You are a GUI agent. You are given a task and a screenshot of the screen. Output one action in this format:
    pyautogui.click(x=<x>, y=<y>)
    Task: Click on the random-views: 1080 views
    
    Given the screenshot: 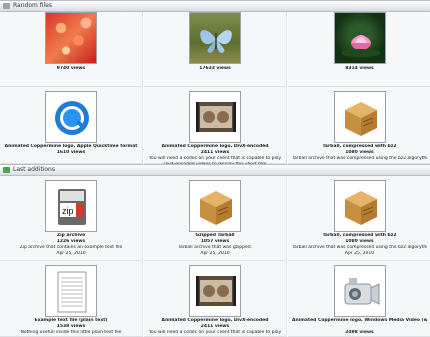 What is the action you would take?
    pyautogui.click(x=359, y=152)
    